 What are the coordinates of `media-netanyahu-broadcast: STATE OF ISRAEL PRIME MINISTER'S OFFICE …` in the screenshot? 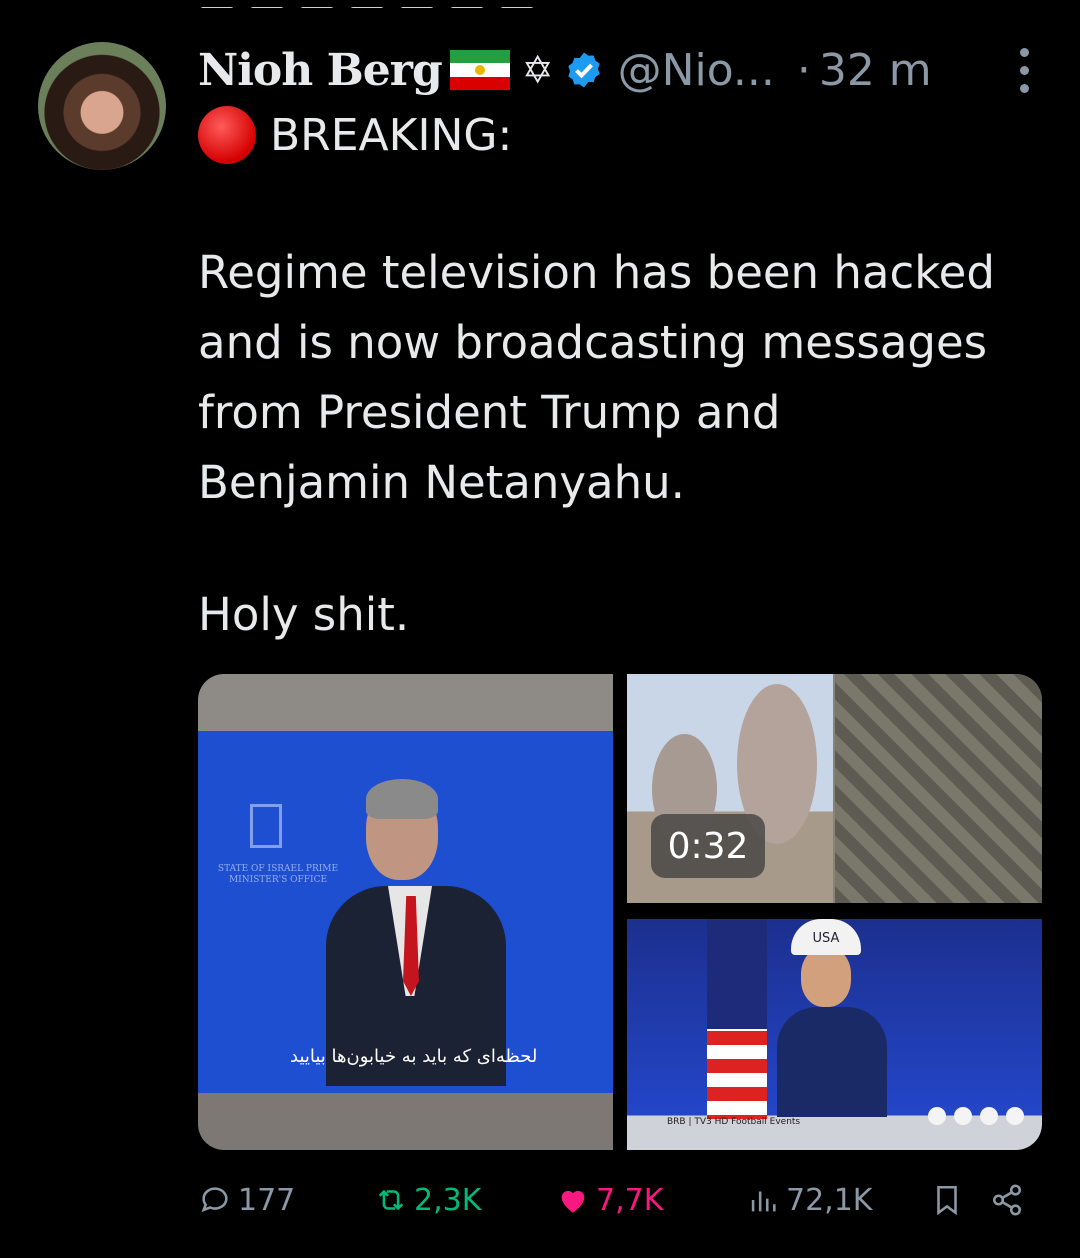 It's located at (405, 912).